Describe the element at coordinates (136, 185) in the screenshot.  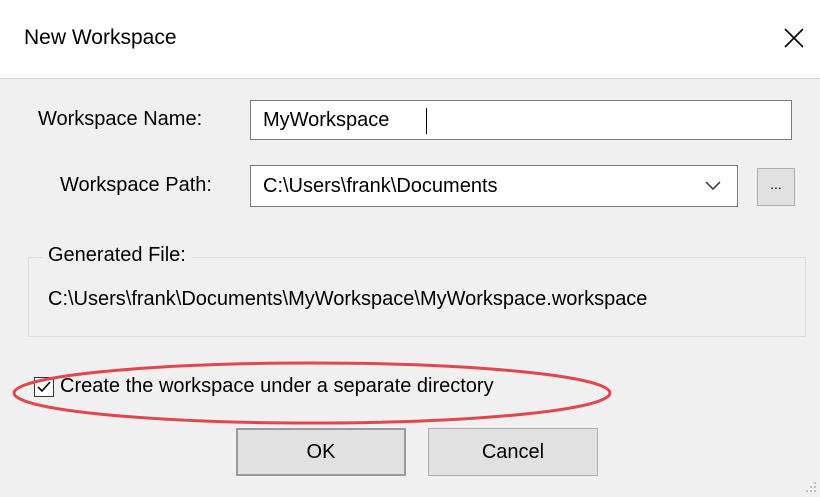
I see `workspace-path-label: Workspace Path:` at that location.